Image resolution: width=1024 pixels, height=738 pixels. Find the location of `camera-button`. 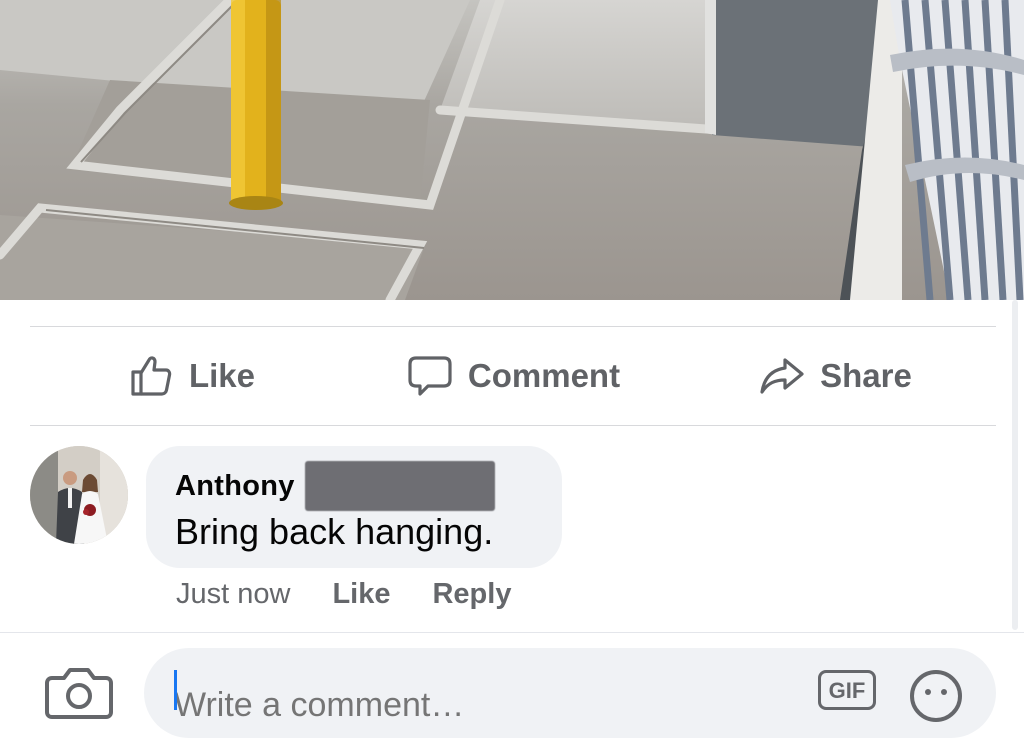

camera-button is located at coordinates (79, 690).